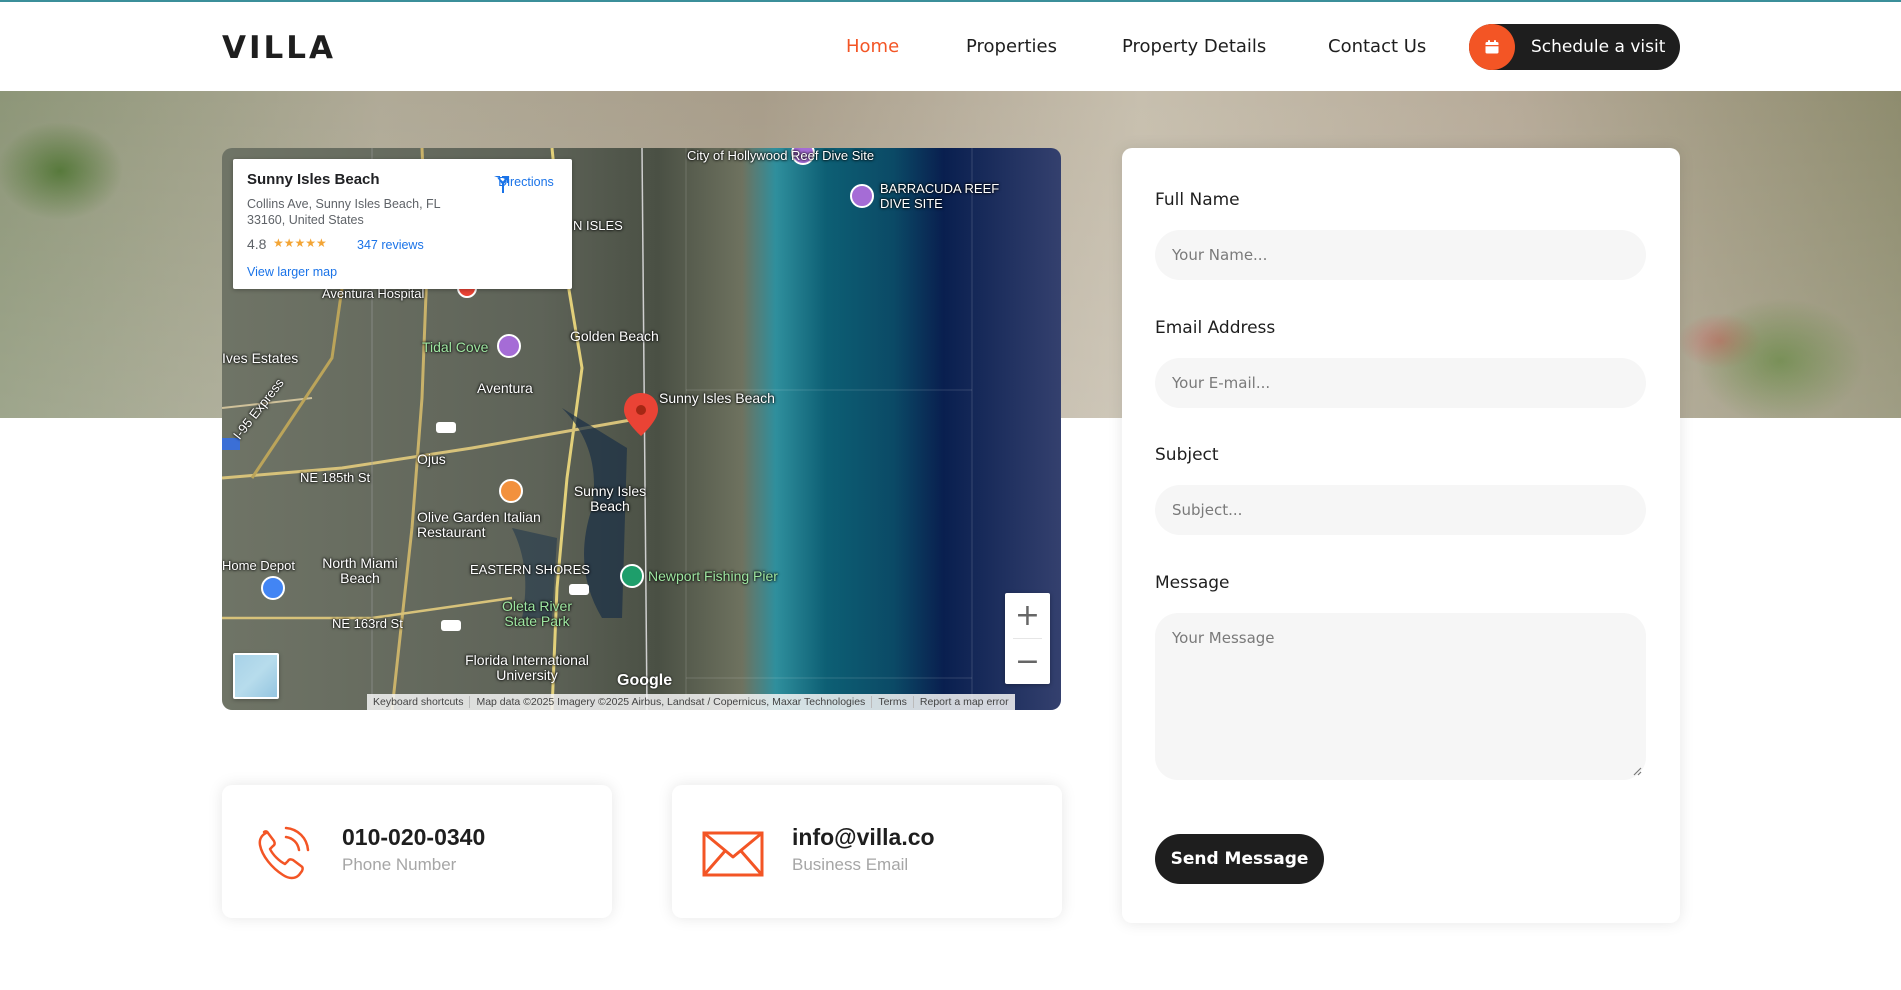 Image resolution: width=1901 pixels, height=990 pixels. Describe the element at coordinates (863, 837) in the screenshot. I see `email-value: info@villa.co` at that location.